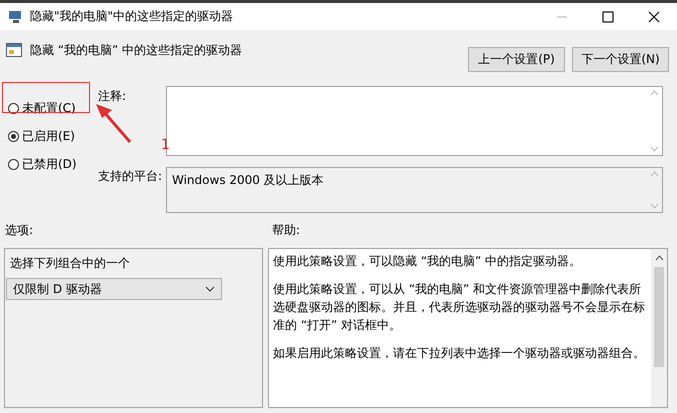 This screenshot has height=413, width=677. Describe the element at coordinates (654, 16) in the screenshot. I see `close-icon` at that location.